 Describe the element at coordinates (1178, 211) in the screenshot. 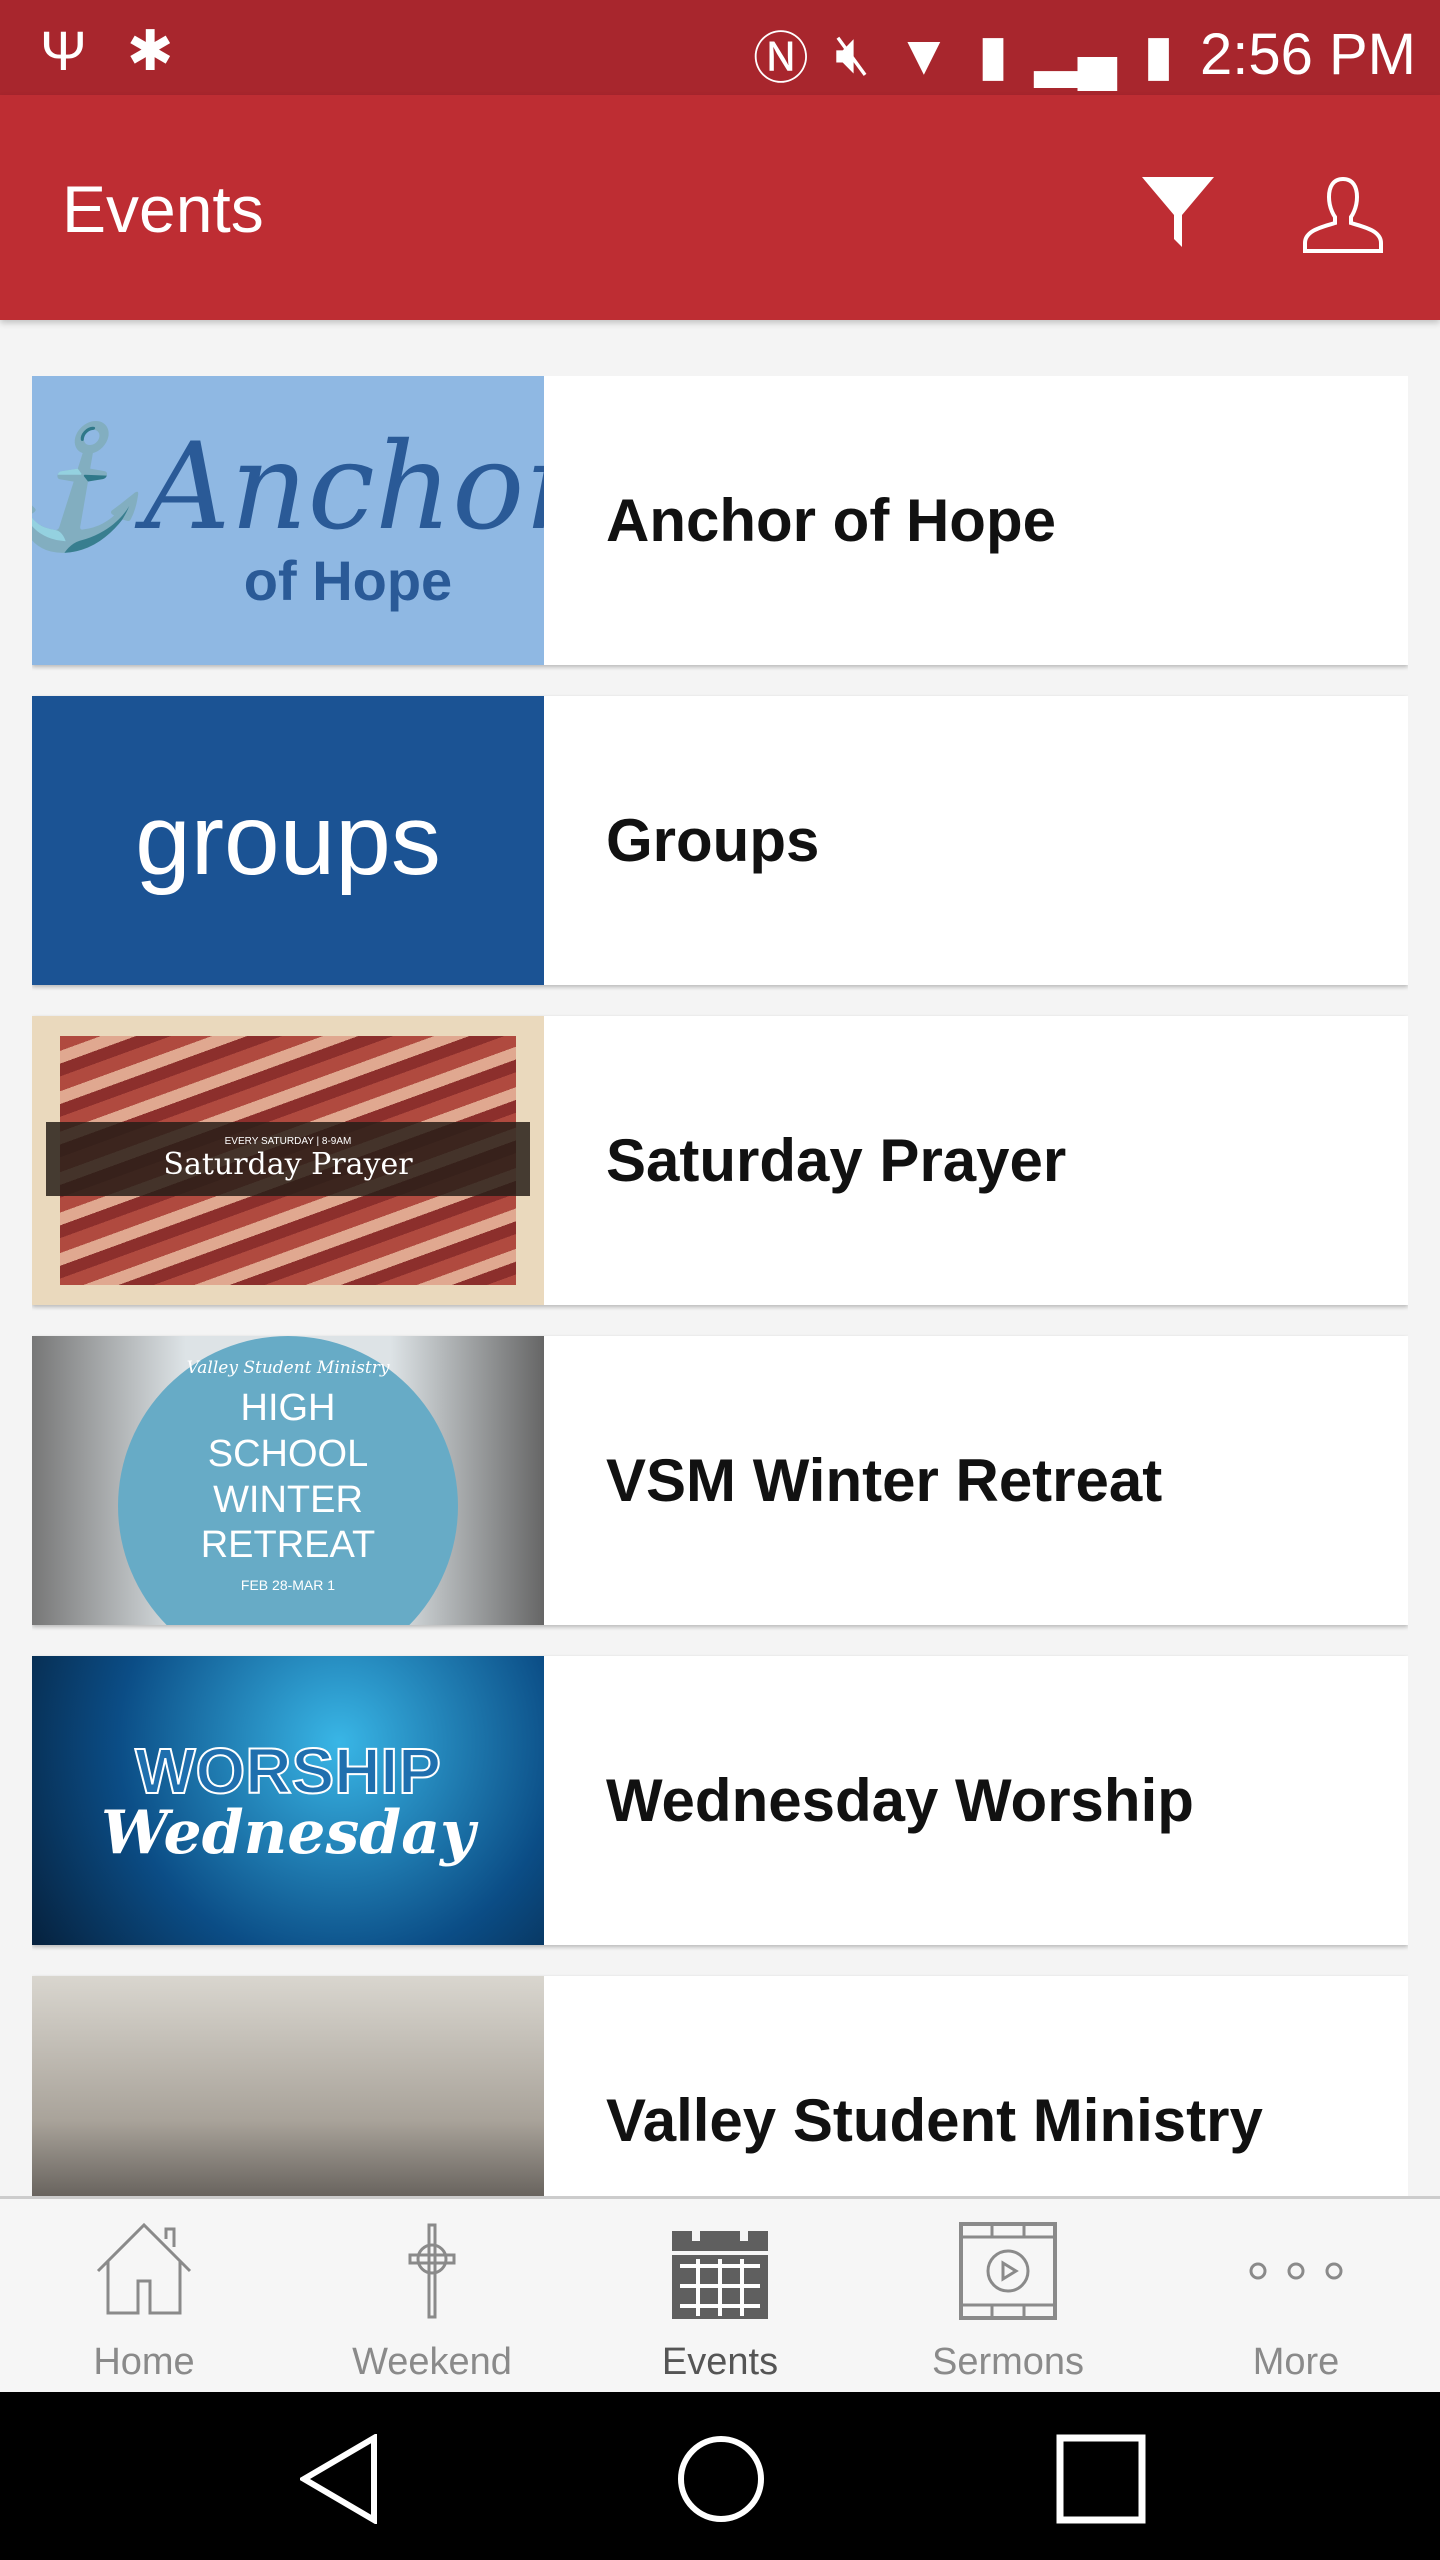

I see `filter-icon` at that location.